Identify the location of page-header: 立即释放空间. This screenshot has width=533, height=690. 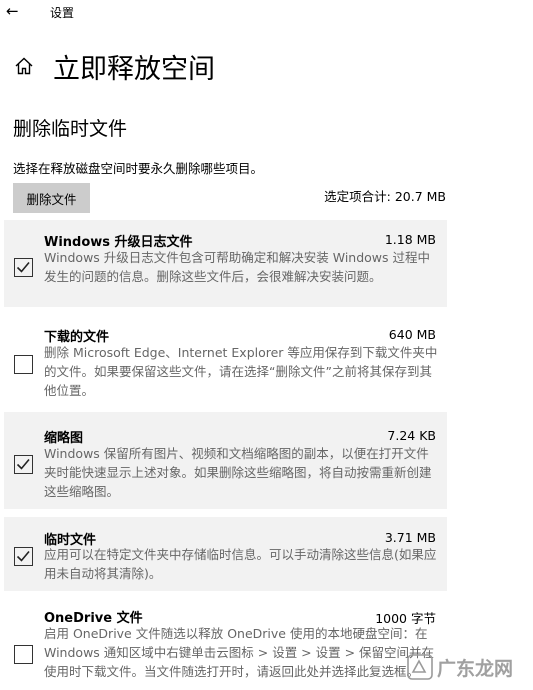
(266, 66).